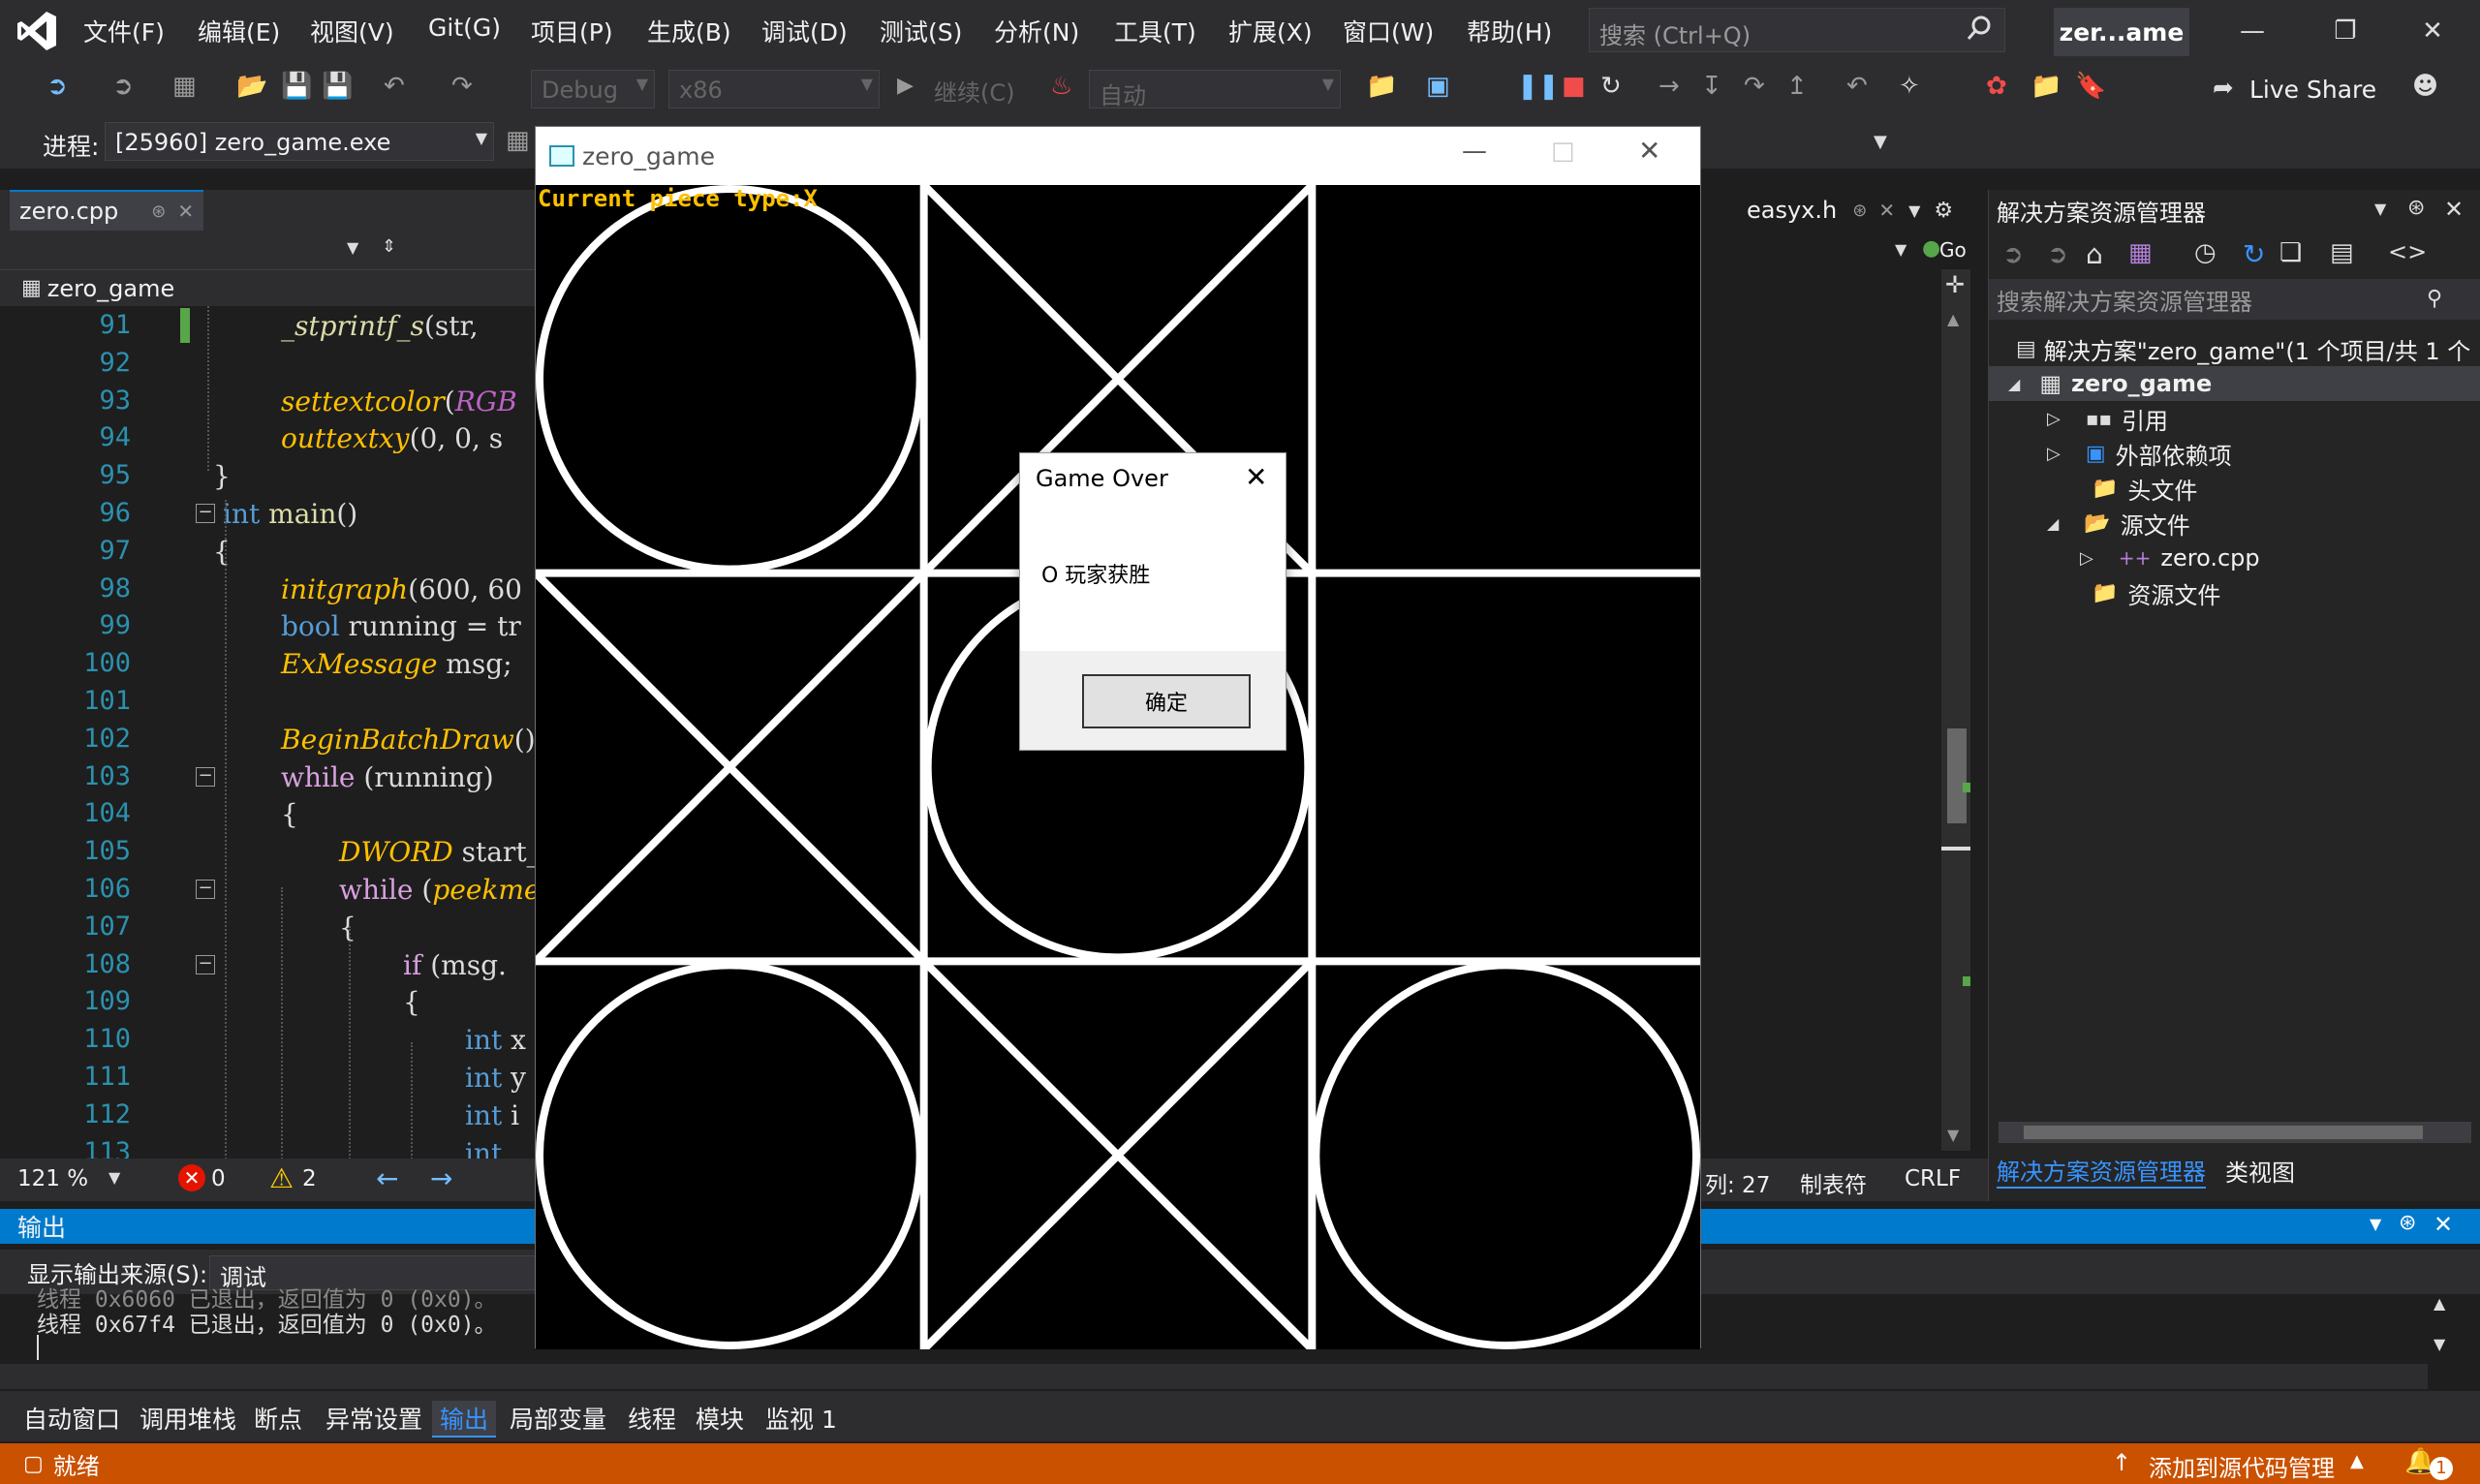  Describe the element at coordinates (1166, 701) in the screenshot. I see `ok-button: 确定` at that location.